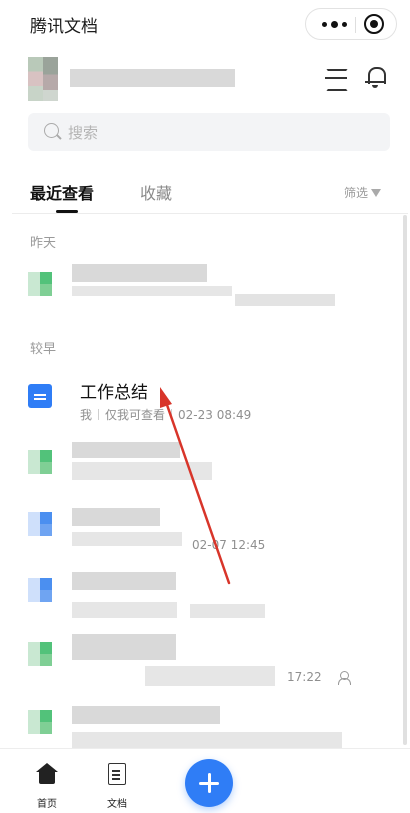 The width and height of the screenshot is (410, 813). What do you see at coordinates (405, 480) in the screenshot?
I see `scrollbar` at bounding box center [405, 480].